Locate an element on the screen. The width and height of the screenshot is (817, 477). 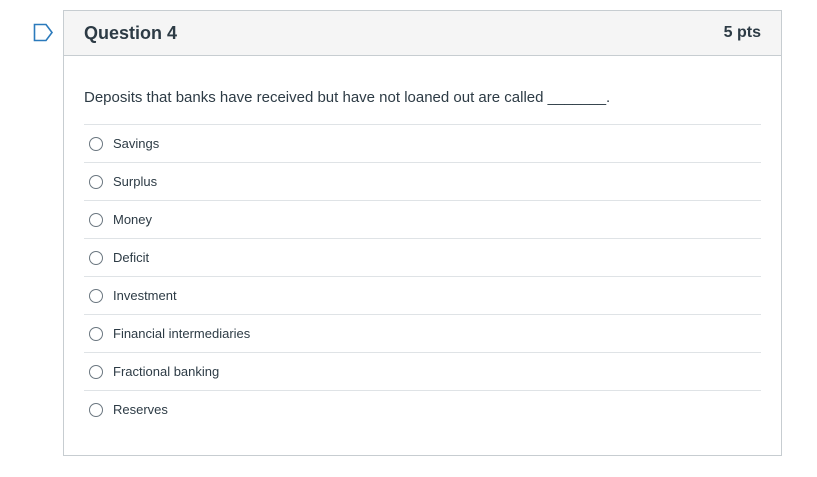
question-header: Question 4 5 pts is located at coordinates (422, 33).